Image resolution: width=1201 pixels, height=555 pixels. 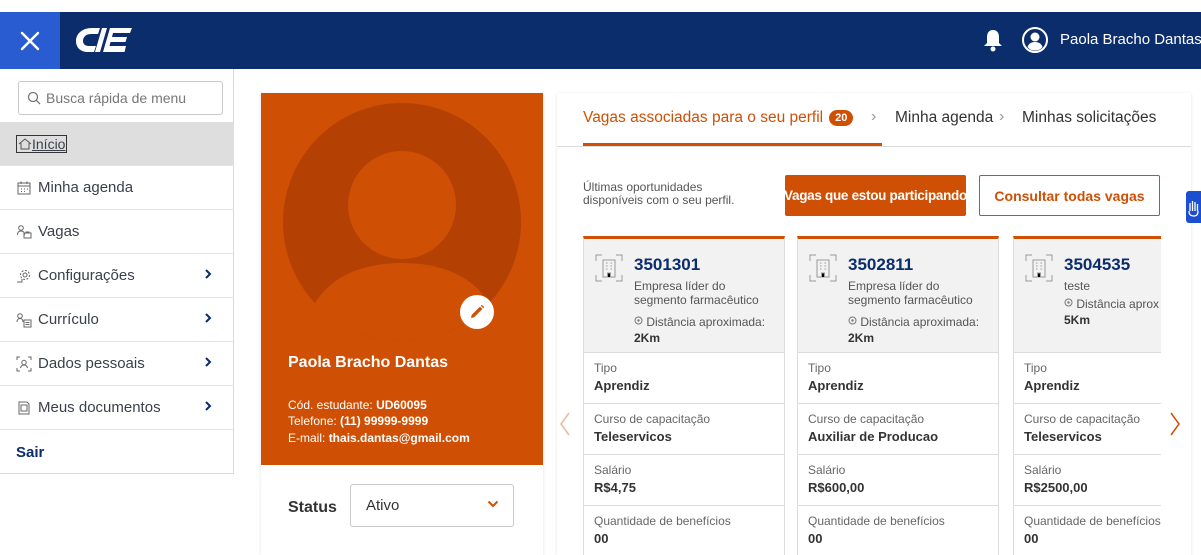 I want to click on participating-jobs-button: Vagas que estou participando, so click(x=875, y=195).